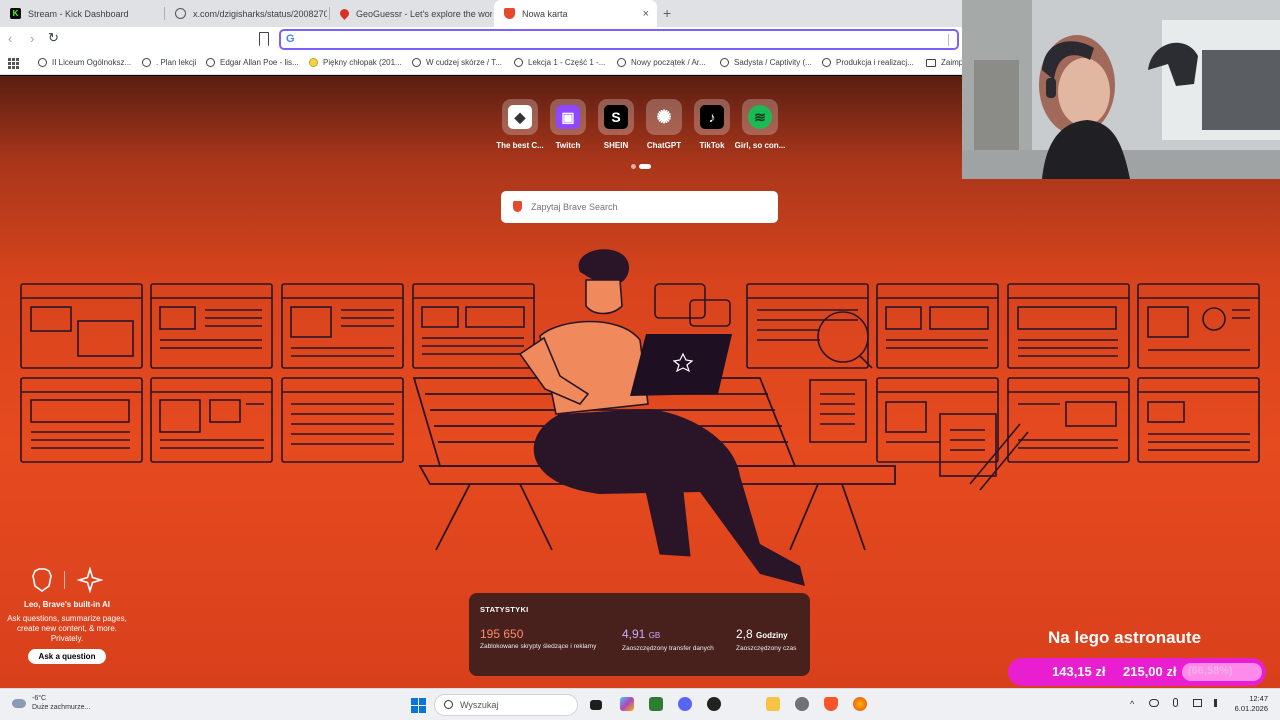 This screenshot has width=1280, height=720. Describe the element at coordinates (860, 704) in the screenshot. I see `firefox-icon` at that location.